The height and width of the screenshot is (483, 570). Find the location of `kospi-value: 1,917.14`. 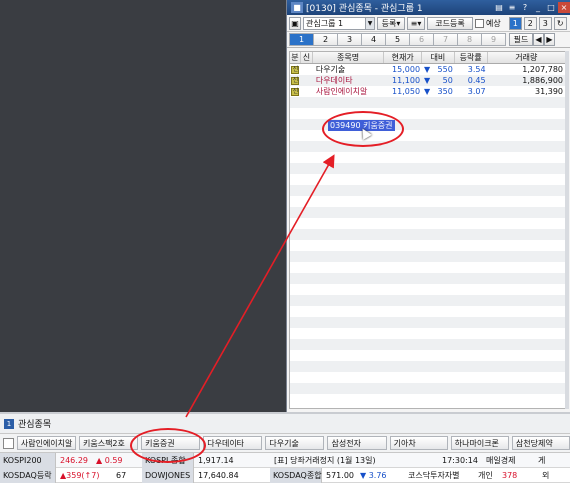

kospi-value: 1,917.14 is located at coordinates (216, 460).